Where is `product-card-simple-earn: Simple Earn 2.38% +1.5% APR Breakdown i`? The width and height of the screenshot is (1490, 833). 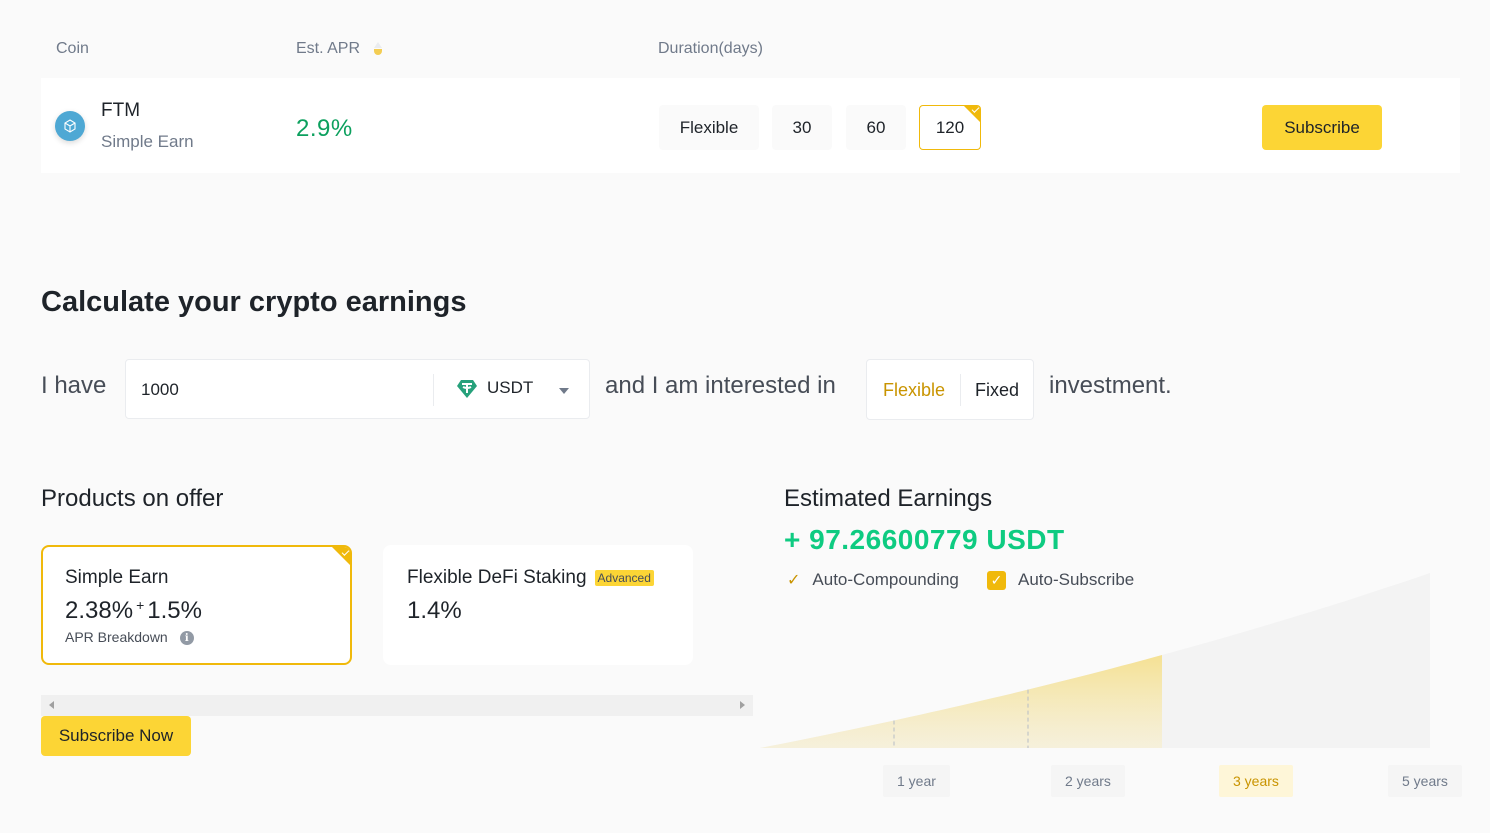
product-card-simple-earn: Simple Earn 2.38% +1.5% APR Breakdown i is located at coordinates (196, 605).